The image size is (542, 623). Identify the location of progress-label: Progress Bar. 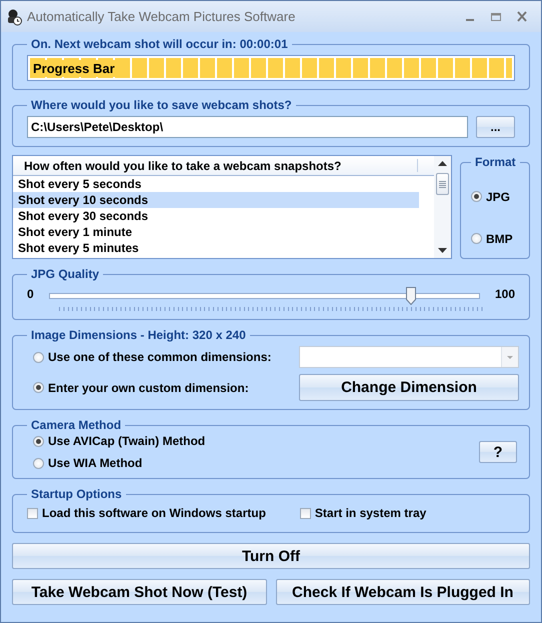
(74, 68).